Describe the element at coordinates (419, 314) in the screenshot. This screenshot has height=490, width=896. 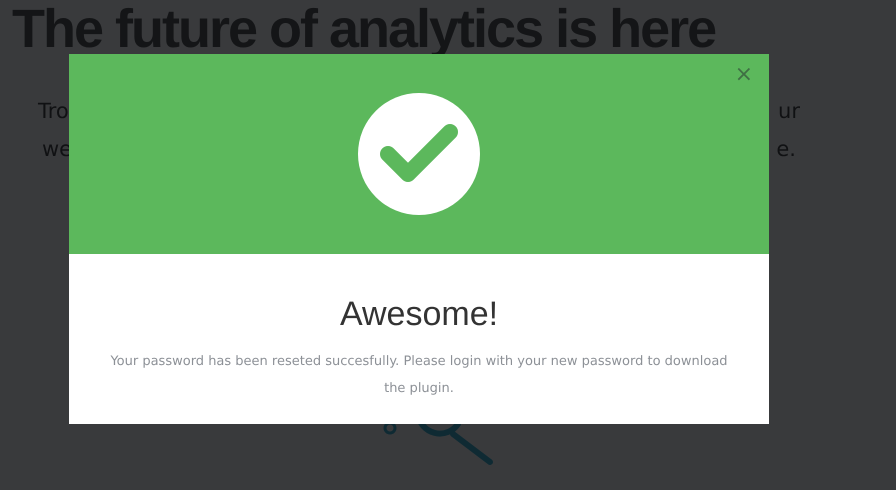
I see `modal-title: Awesome!` at that location.